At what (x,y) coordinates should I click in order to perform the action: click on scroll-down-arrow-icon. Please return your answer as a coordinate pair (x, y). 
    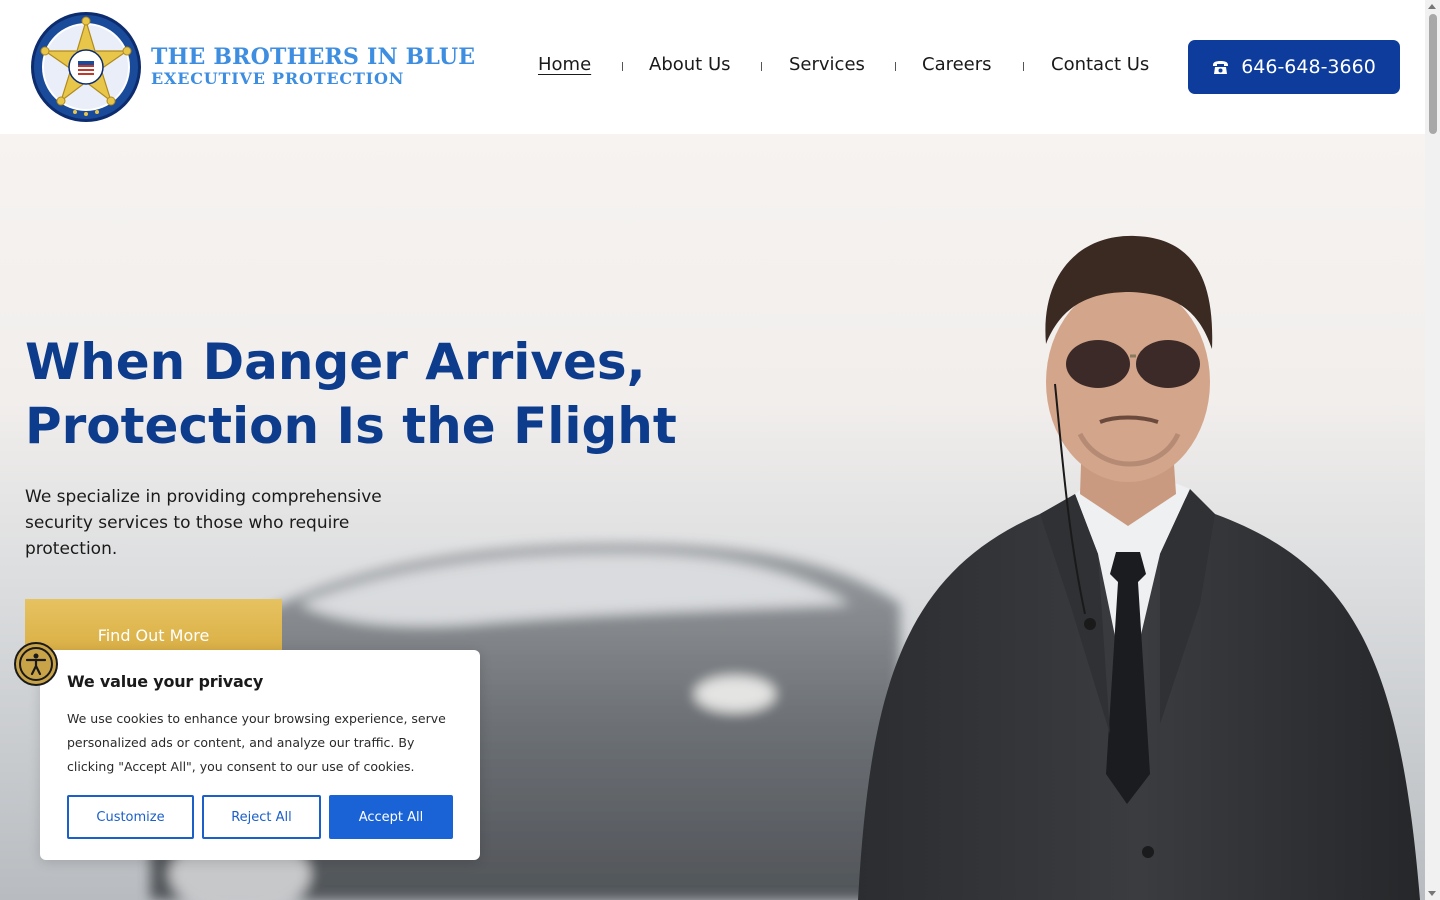
    Looking at the image, I should click on (1432, 893).